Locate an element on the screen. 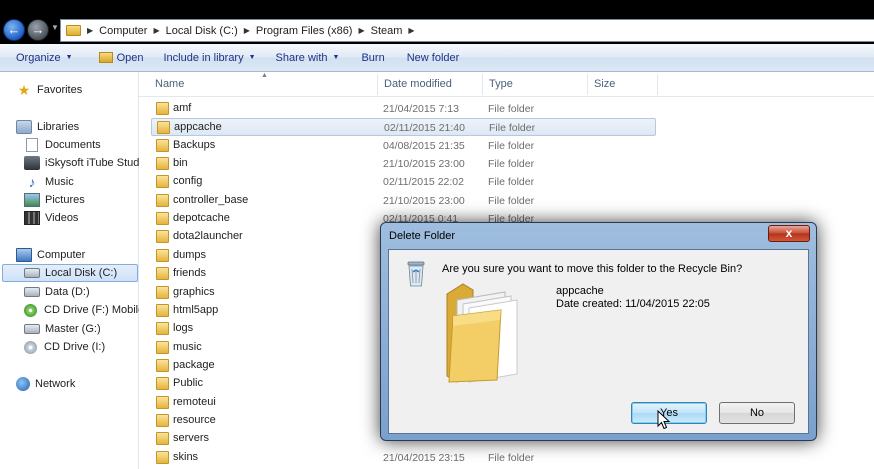 This screenshot has height=469, width=874. forward-button: → is located at coordinates (38, 30).